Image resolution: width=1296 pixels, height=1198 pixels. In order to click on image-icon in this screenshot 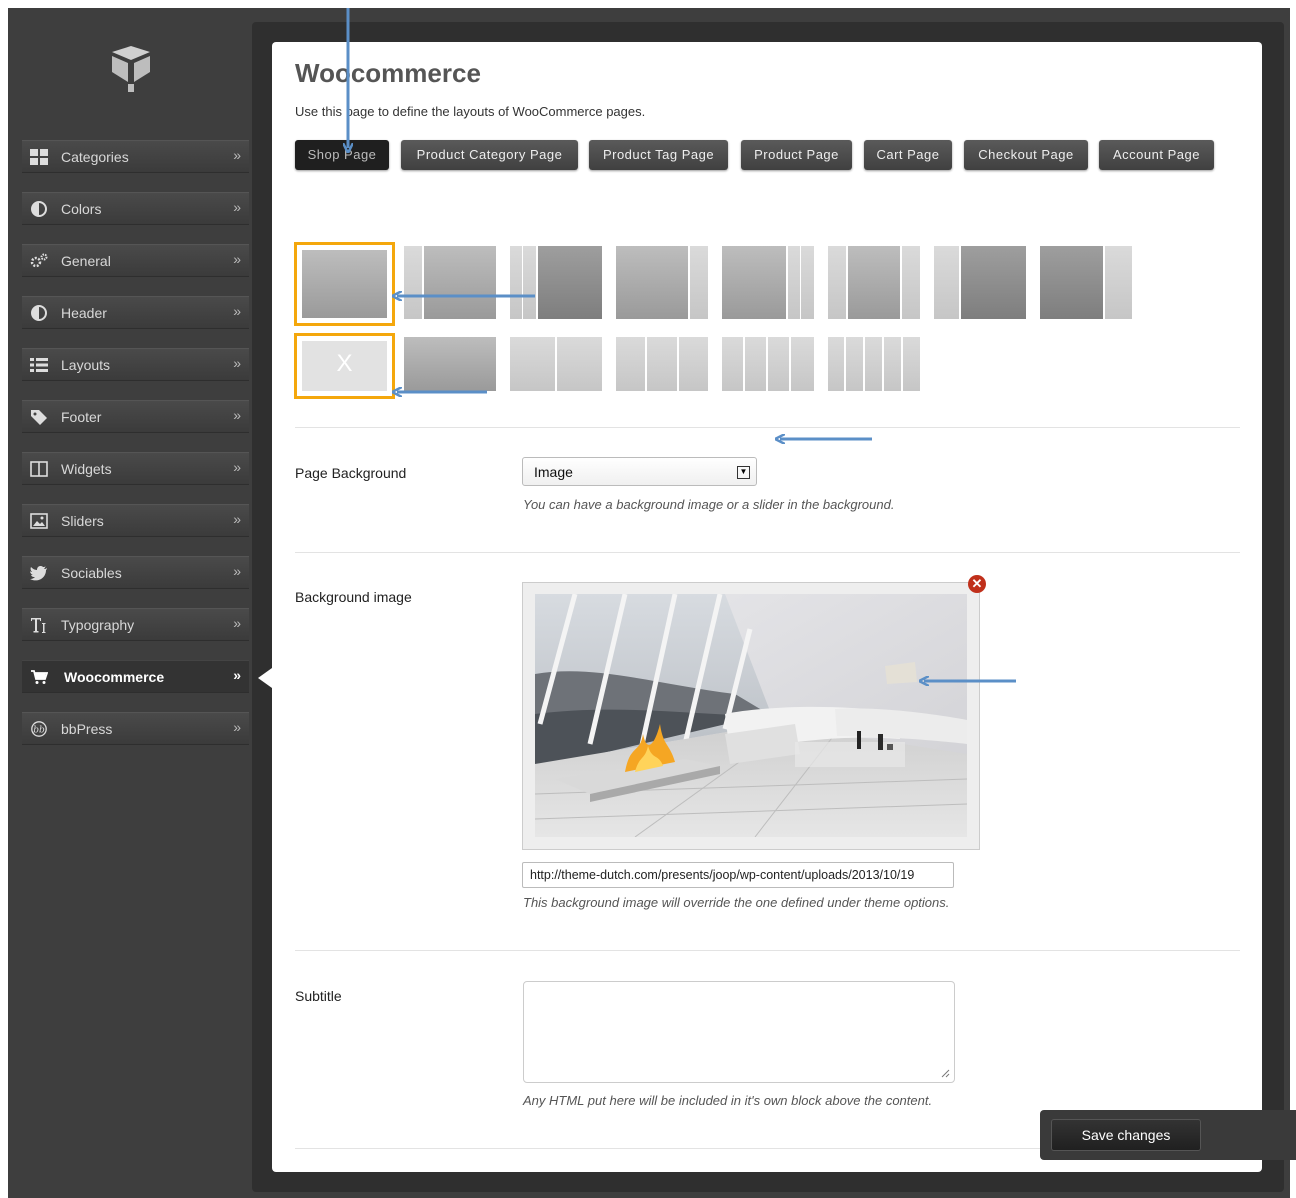, I will do `click(39, 521)`.